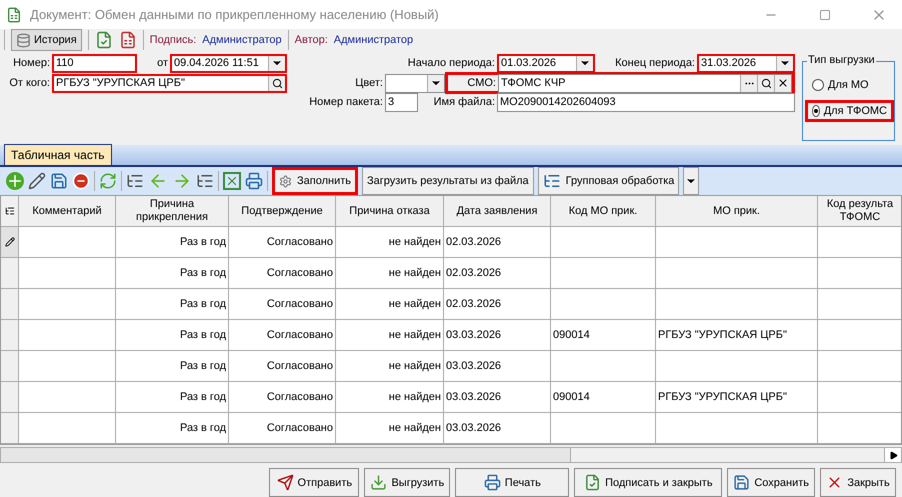 The height and width of the screenshot is (497, 902). I want to click on excel-icon, so click(232, 181).